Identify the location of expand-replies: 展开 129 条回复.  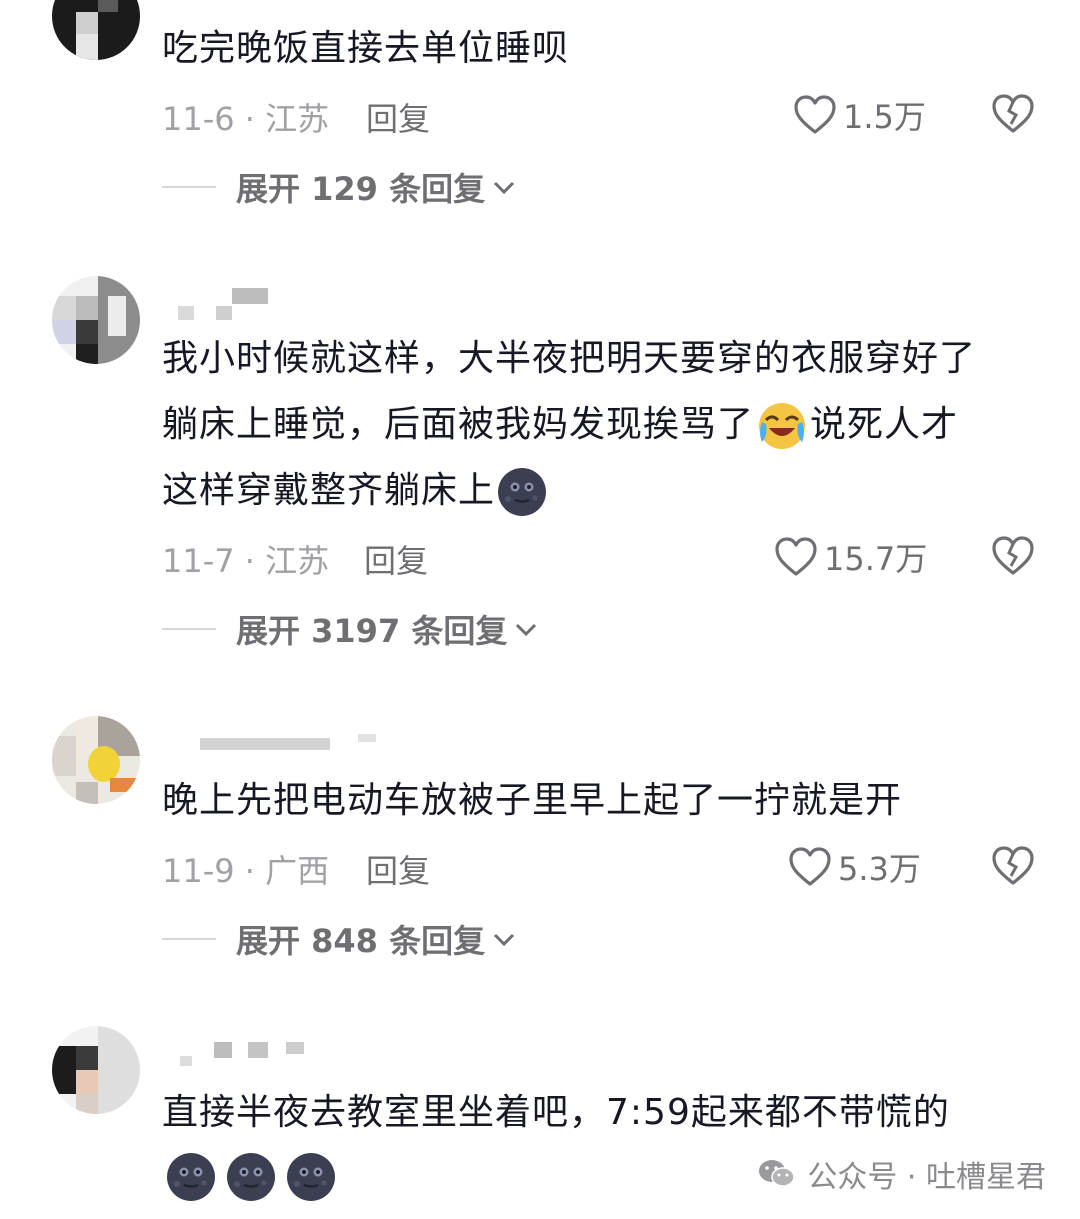
(339, 187).